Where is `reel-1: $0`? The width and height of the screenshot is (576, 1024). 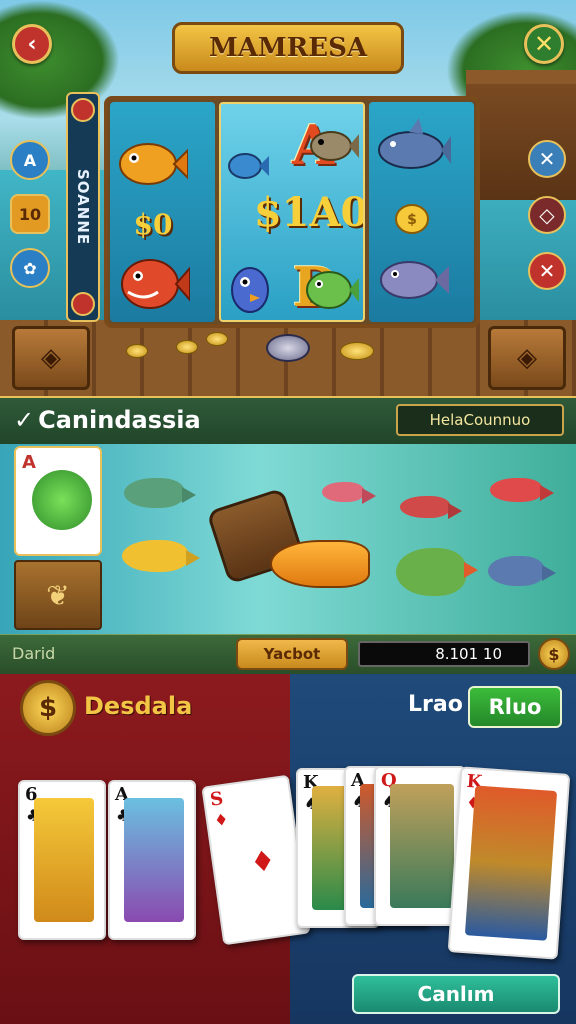 reel-1: $0 is located at coordinates (163, 212).